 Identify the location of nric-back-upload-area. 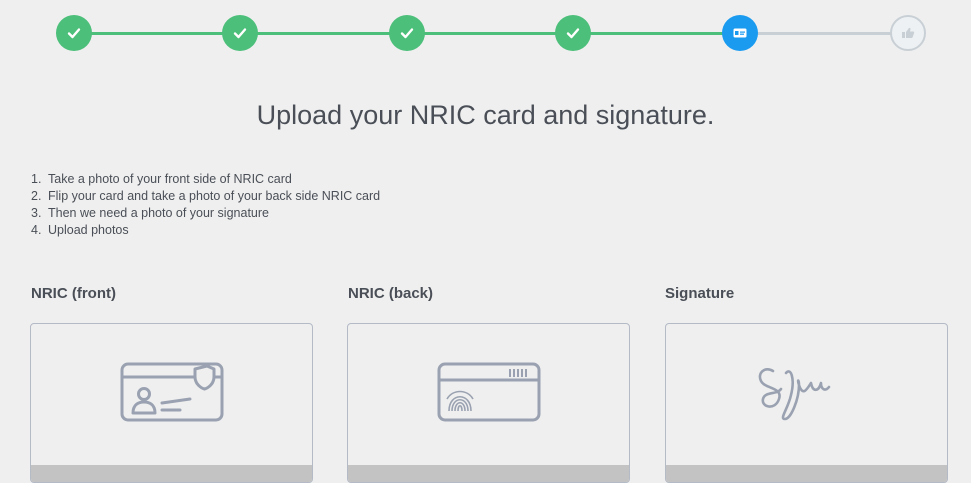
(488, 403).